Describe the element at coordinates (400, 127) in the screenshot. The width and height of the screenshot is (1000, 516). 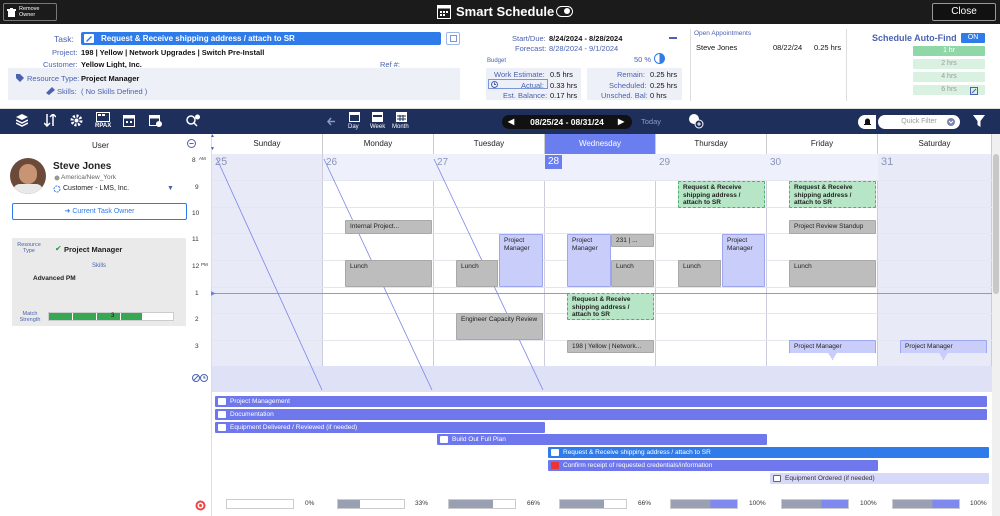
I see `month-view-label: Month` at that location.